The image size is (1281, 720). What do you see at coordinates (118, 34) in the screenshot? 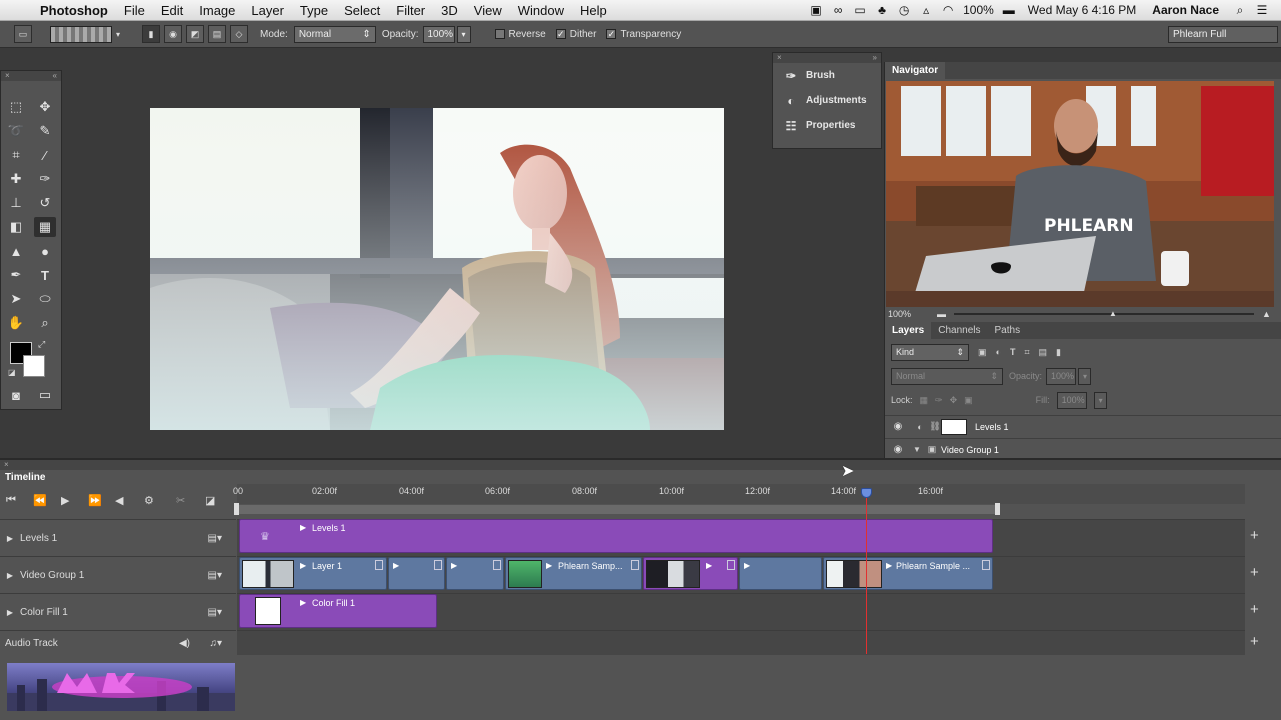
I see `gradient-dropdown-icon: ▾` at bounding box center [118, 34].